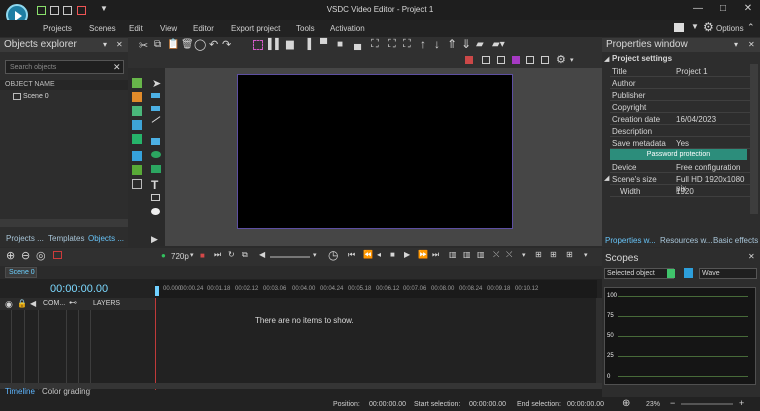 The width and height of the screenshot is (760, 411). What do you see at coordinates (64, 67) in the screenshot?
I see `search-input: Search objects ✕` at bounding box center [64, 67].